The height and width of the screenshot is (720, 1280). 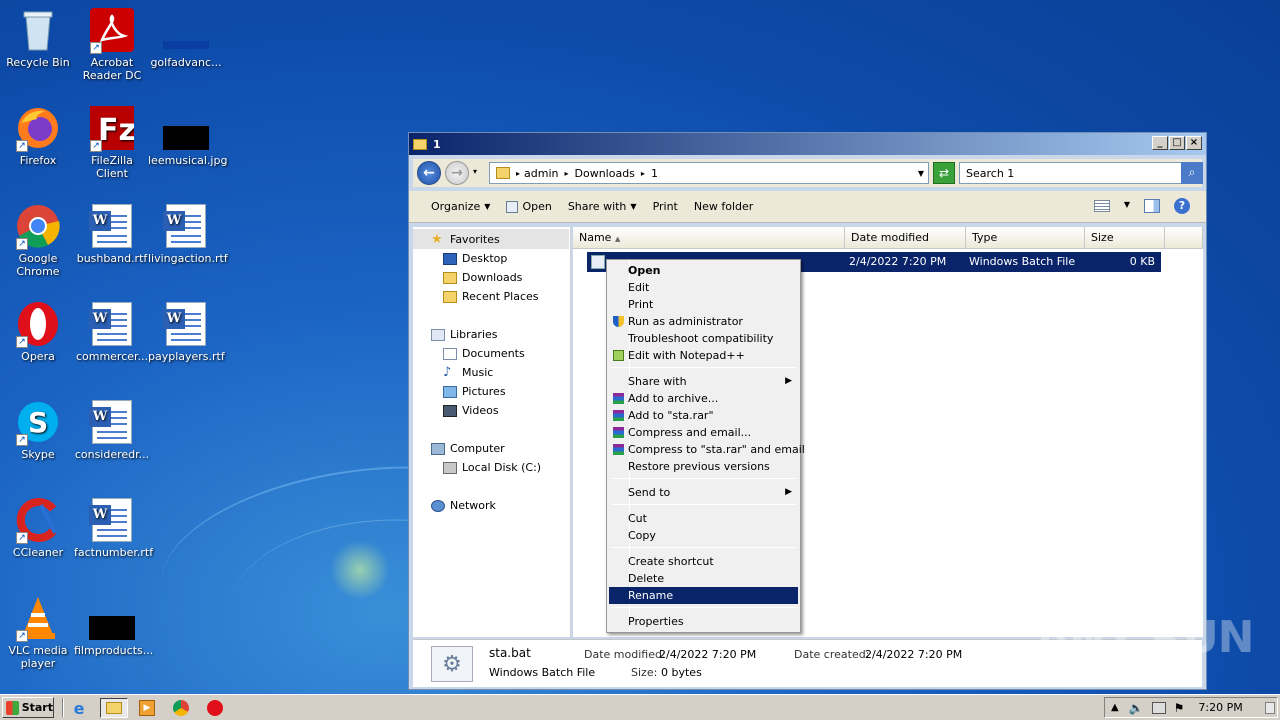 What do you see at coordinates (709, 173) in the screenshot?
I see `address-box: ▸ admin ▸ Downloads ▸ 1 ▼` at bounding box center [709, 173].